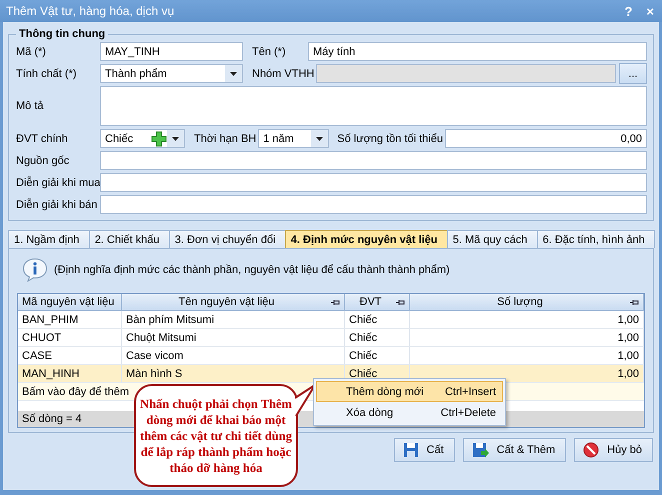 The height and width of the screenshot is (495, 662). What do you see at coordinates (492, 239) in the screenshot?
I see `tab: 5. Mã quy cách` at bounding box center [492, 239].